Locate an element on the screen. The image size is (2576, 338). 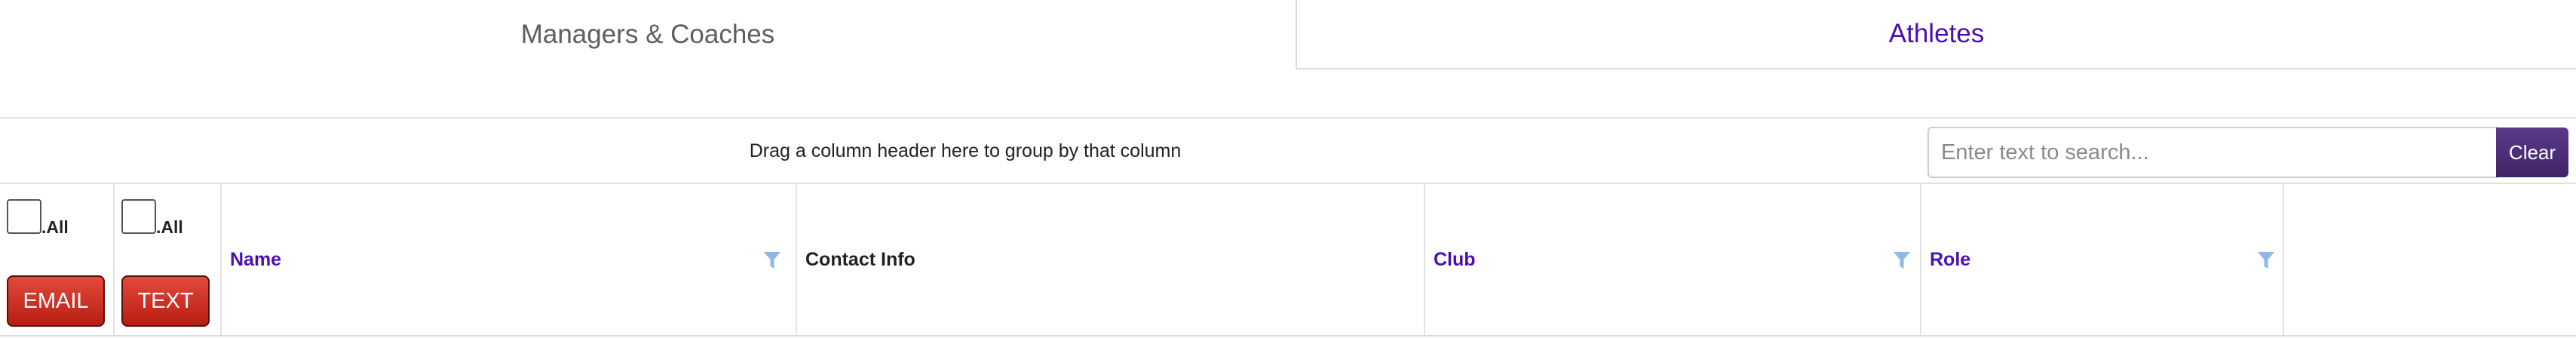
column-title-name: Name is located at coordinates (255, 260).